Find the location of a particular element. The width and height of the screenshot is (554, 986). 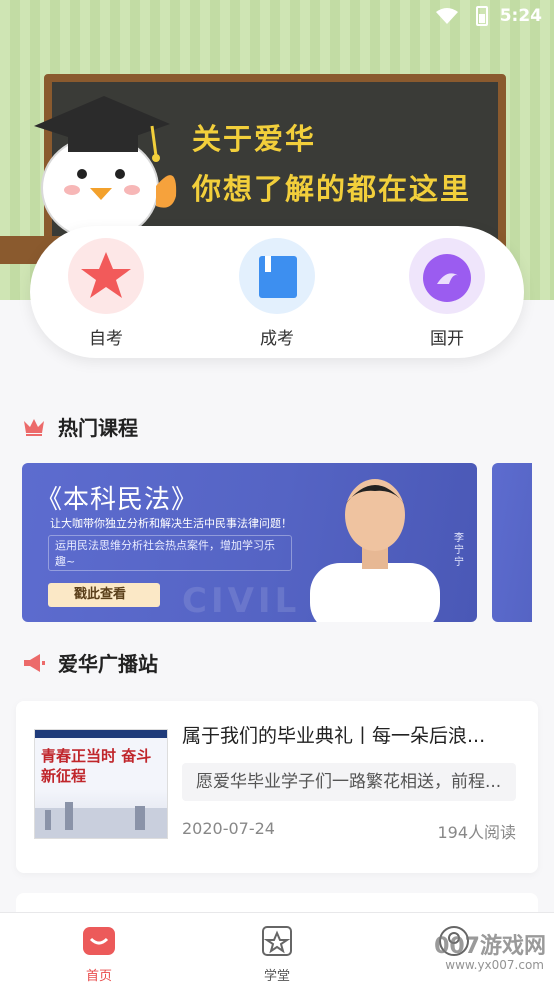

category-chengkao: 成考 is located at coordinates (277, 293).